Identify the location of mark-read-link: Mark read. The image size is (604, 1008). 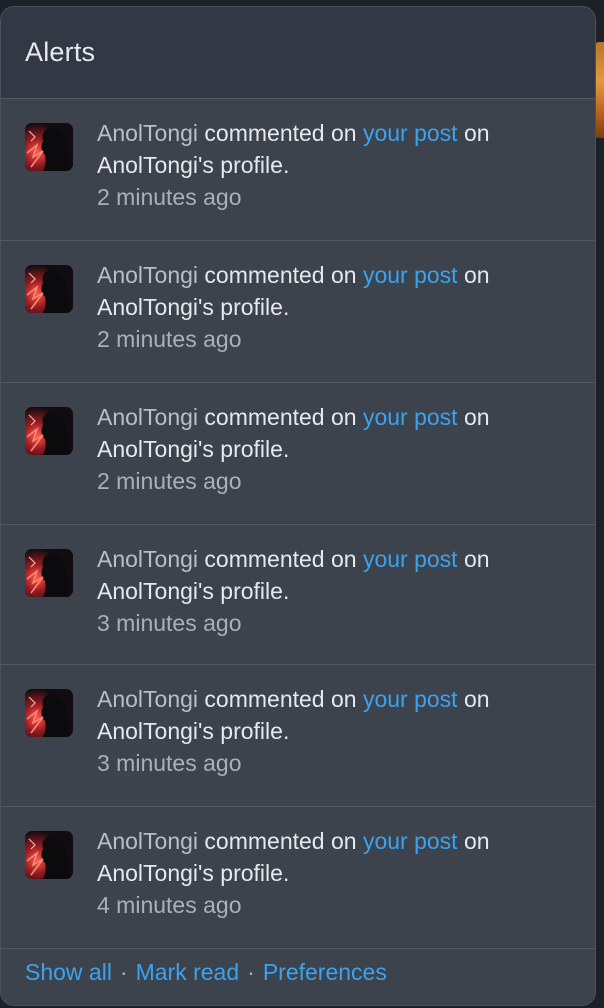
(188, 972).